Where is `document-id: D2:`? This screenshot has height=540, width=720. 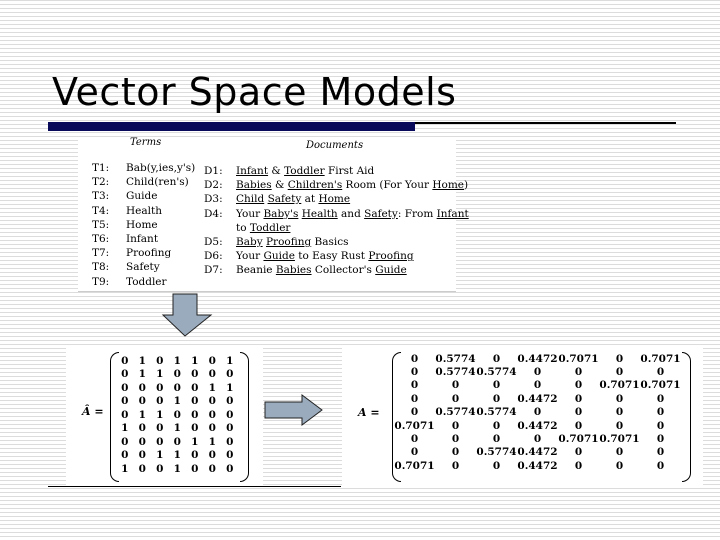 document-id: D2: is located at coordinates (213, 185).